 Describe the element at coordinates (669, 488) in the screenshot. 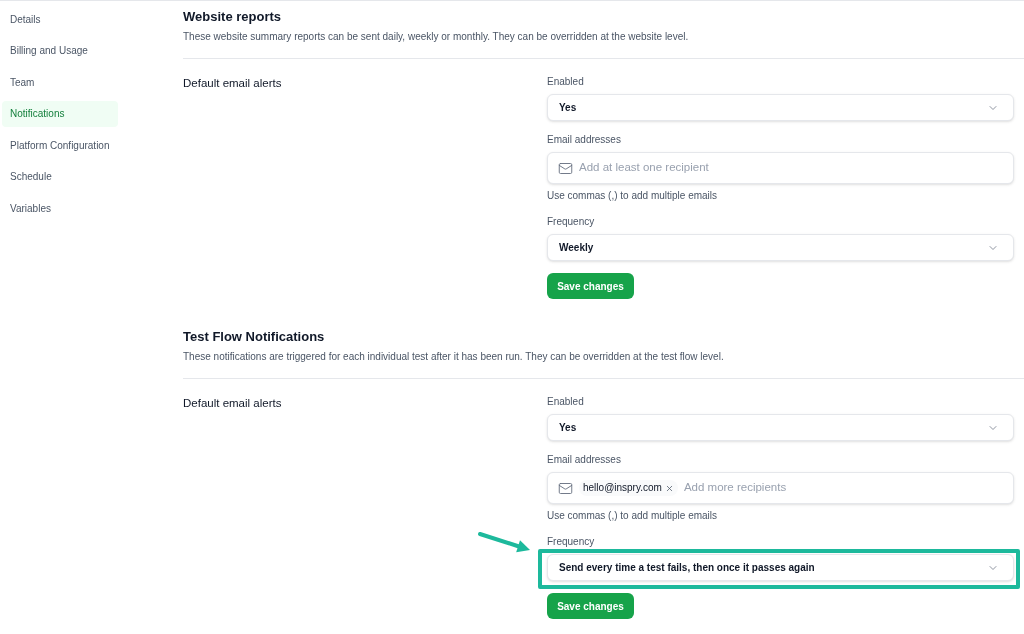

I see `close-icon` at that location.